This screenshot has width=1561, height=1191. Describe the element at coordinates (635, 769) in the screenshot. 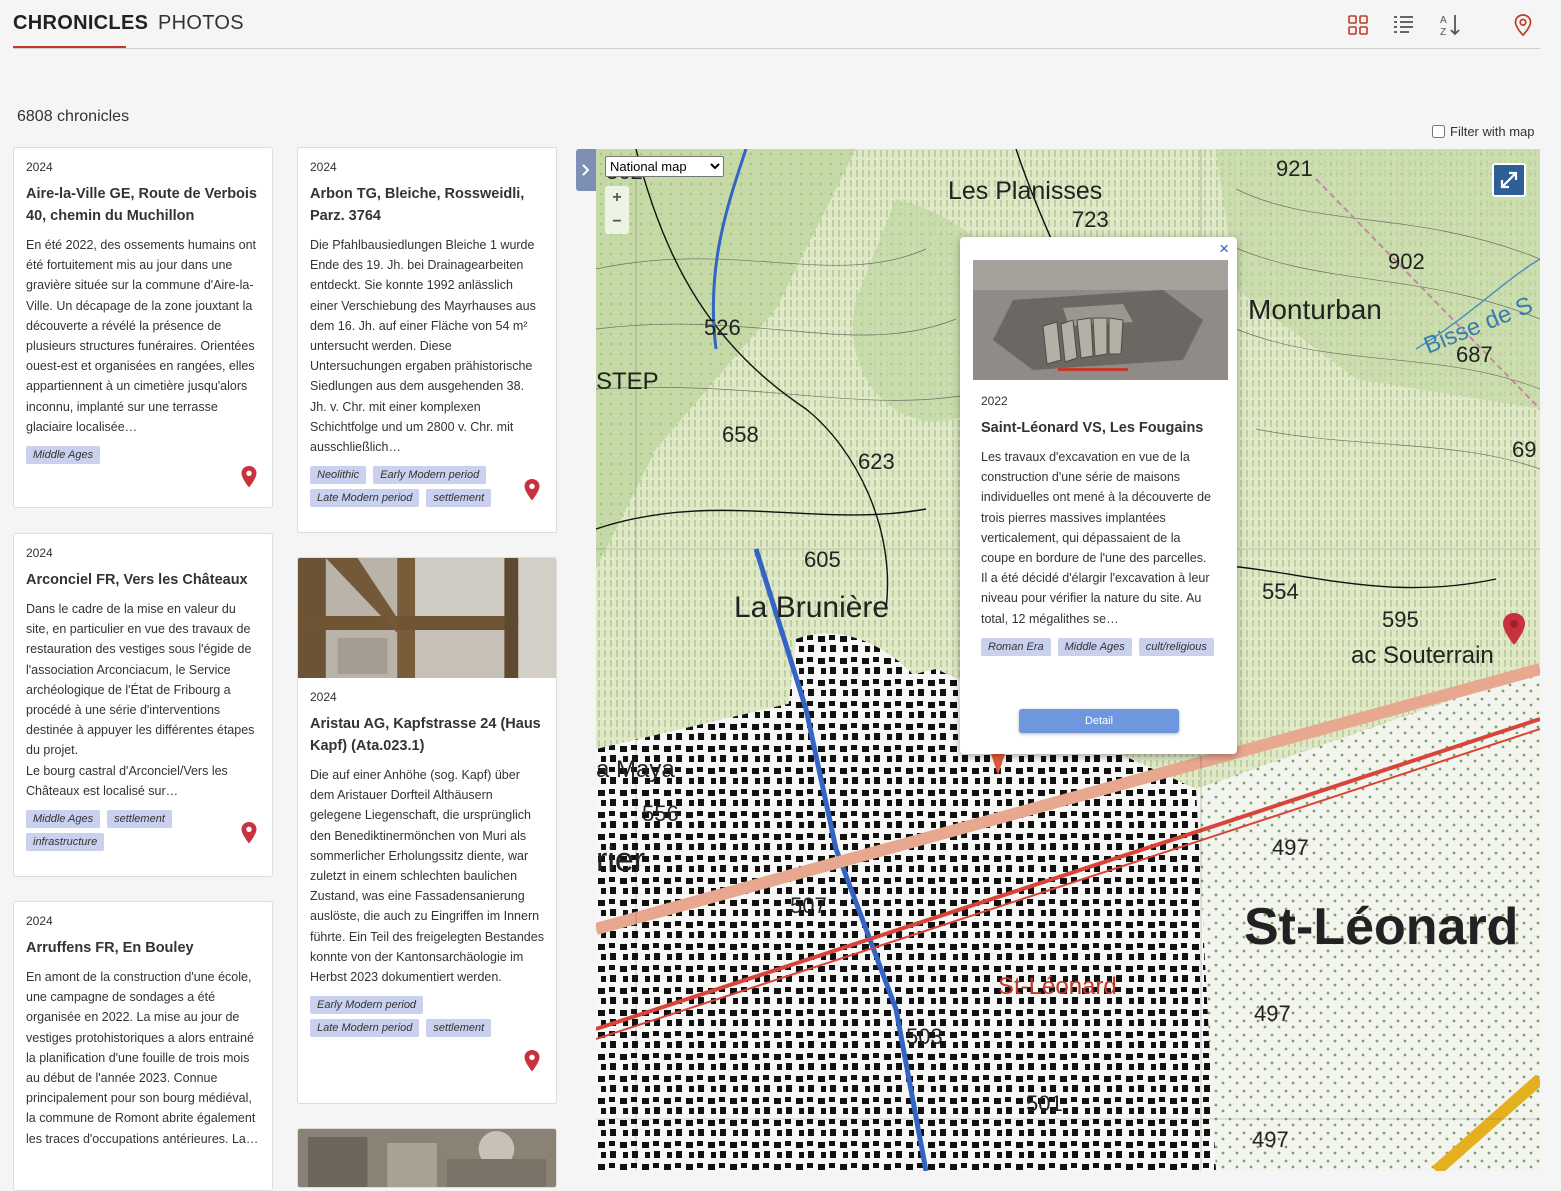

I see `map-label-maya: a Maya` at that location.